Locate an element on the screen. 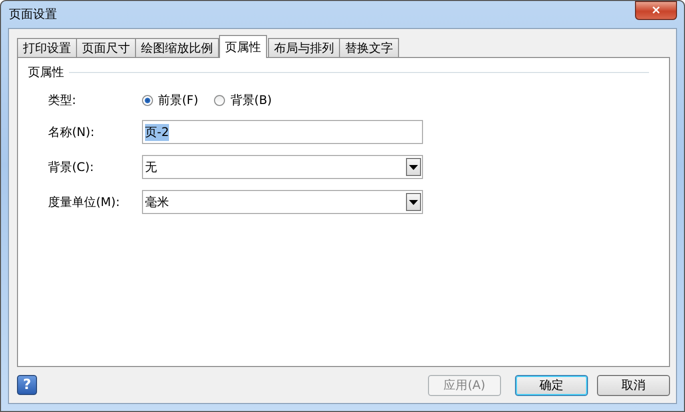 Image resolution: width=685 pixels, height=412 pixels. field-label: 度量单位(M): is located at coordinates (84, 202).